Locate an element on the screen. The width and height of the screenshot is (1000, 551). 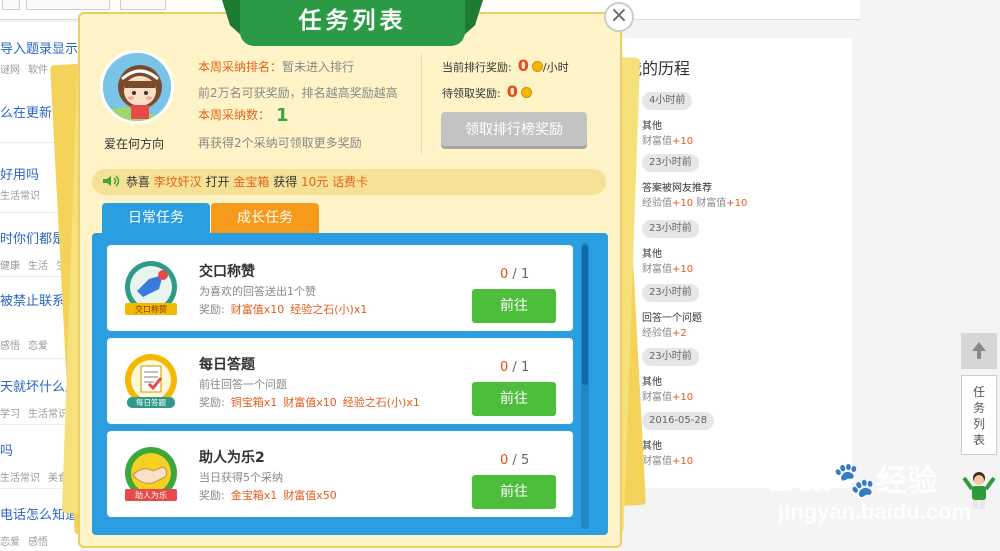
back-to-top-button is located at coordinates (979, 351).